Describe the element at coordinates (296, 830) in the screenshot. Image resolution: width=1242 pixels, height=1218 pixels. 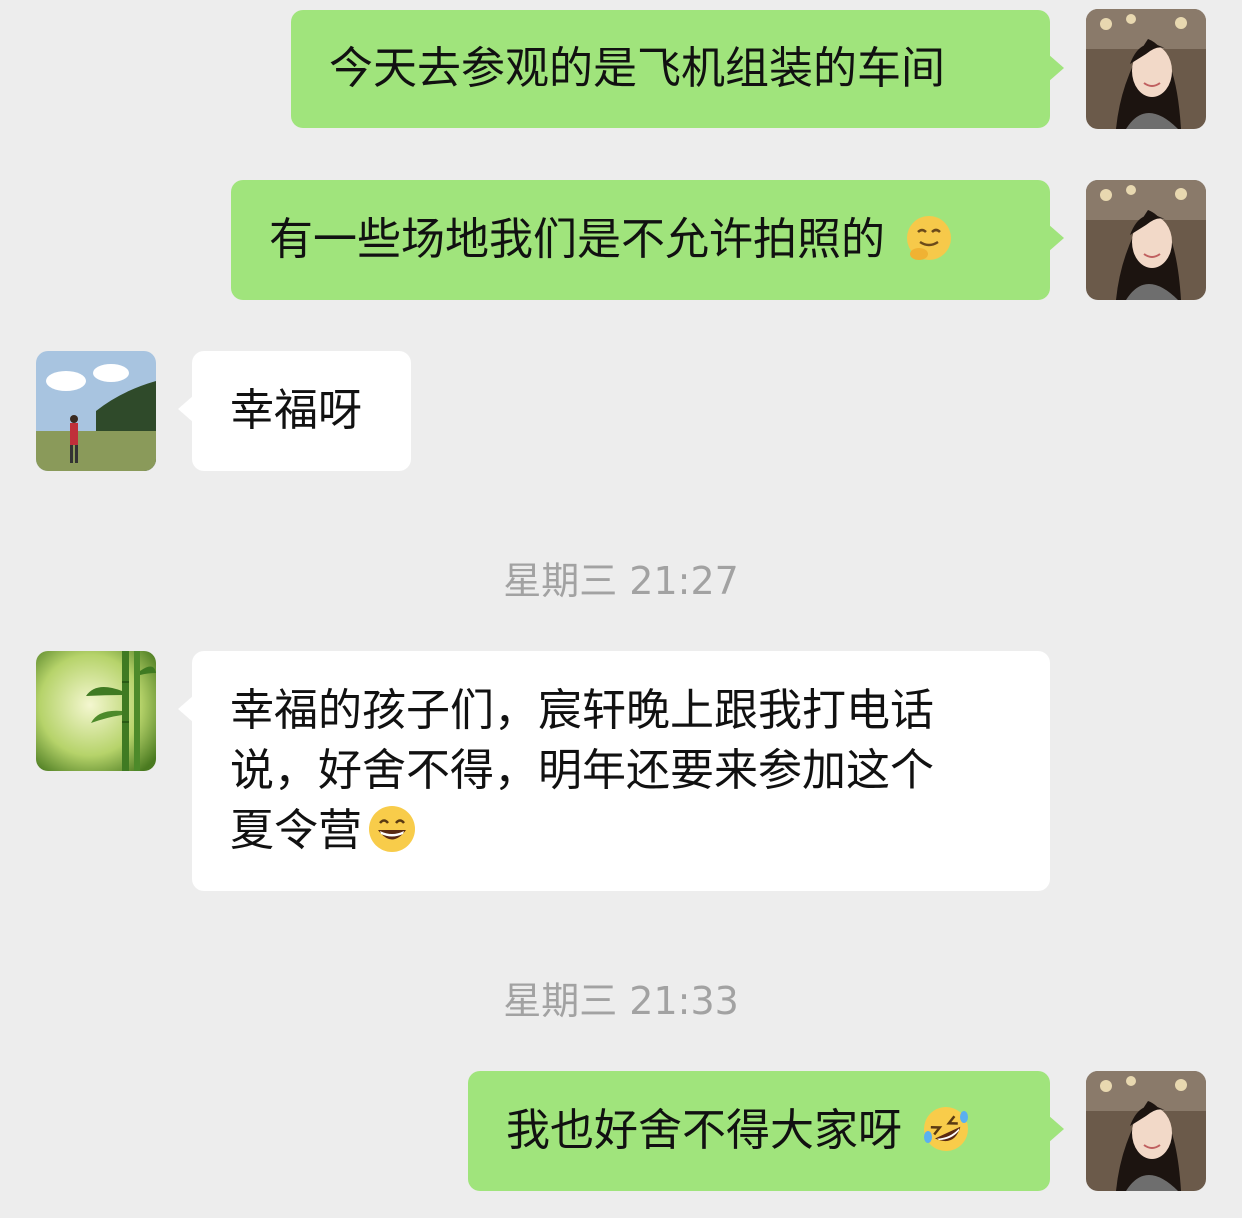
I see `message-text-line: 夏令营` at that location.